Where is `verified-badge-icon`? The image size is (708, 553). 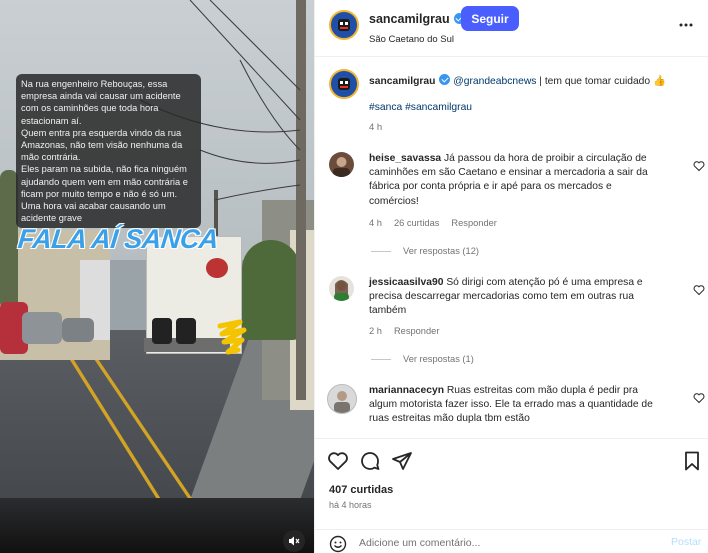
verified-badge-icon is located at coordinates (445, 79).